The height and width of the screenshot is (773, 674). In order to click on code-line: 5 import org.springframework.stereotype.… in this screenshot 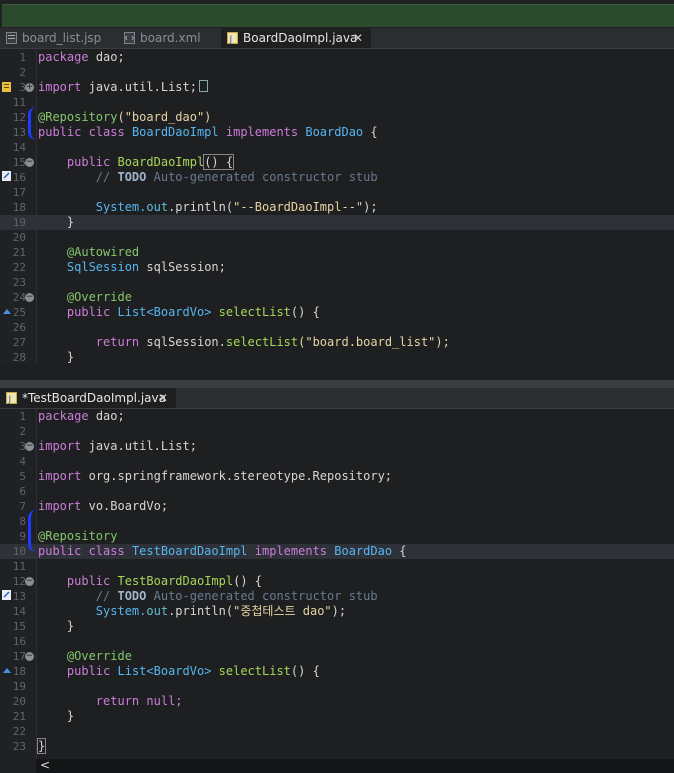, I will do `click(337, 476)`.